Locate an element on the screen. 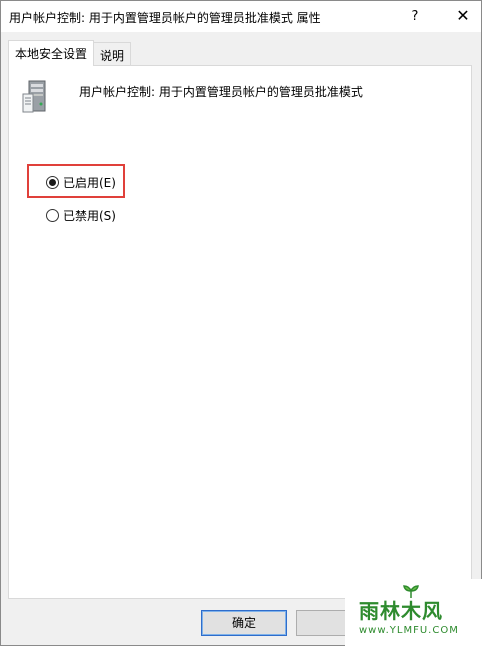  disabled-label: 已禁用(S) is located at coordinates (89, 216).